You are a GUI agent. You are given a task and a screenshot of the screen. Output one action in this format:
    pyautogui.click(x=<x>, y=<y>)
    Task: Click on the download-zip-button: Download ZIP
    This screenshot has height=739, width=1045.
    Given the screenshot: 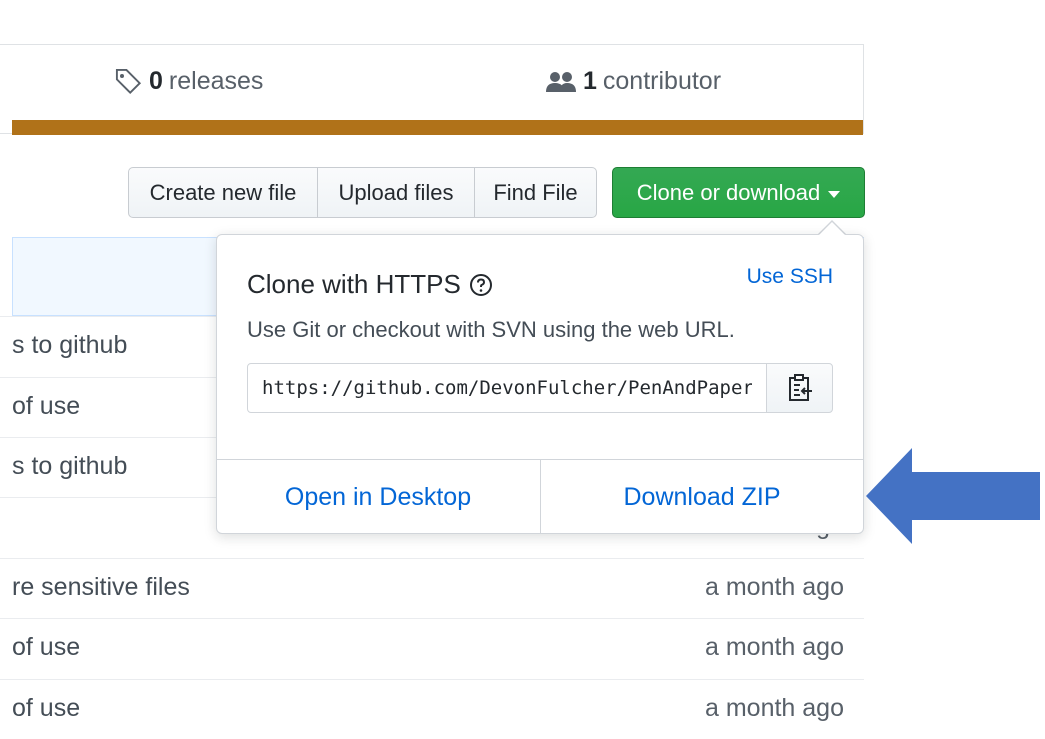 What is the action you would take?
    pyautogui.click(x=701, y=497)
    